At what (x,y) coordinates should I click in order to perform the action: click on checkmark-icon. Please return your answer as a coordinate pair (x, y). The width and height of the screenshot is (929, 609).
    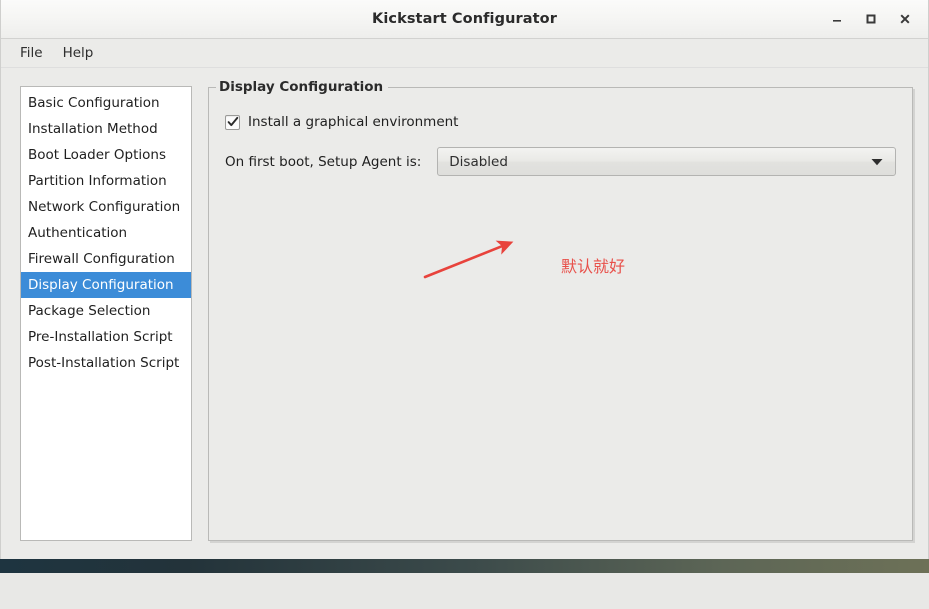
    Looking at the image, I should click on (233, 122).